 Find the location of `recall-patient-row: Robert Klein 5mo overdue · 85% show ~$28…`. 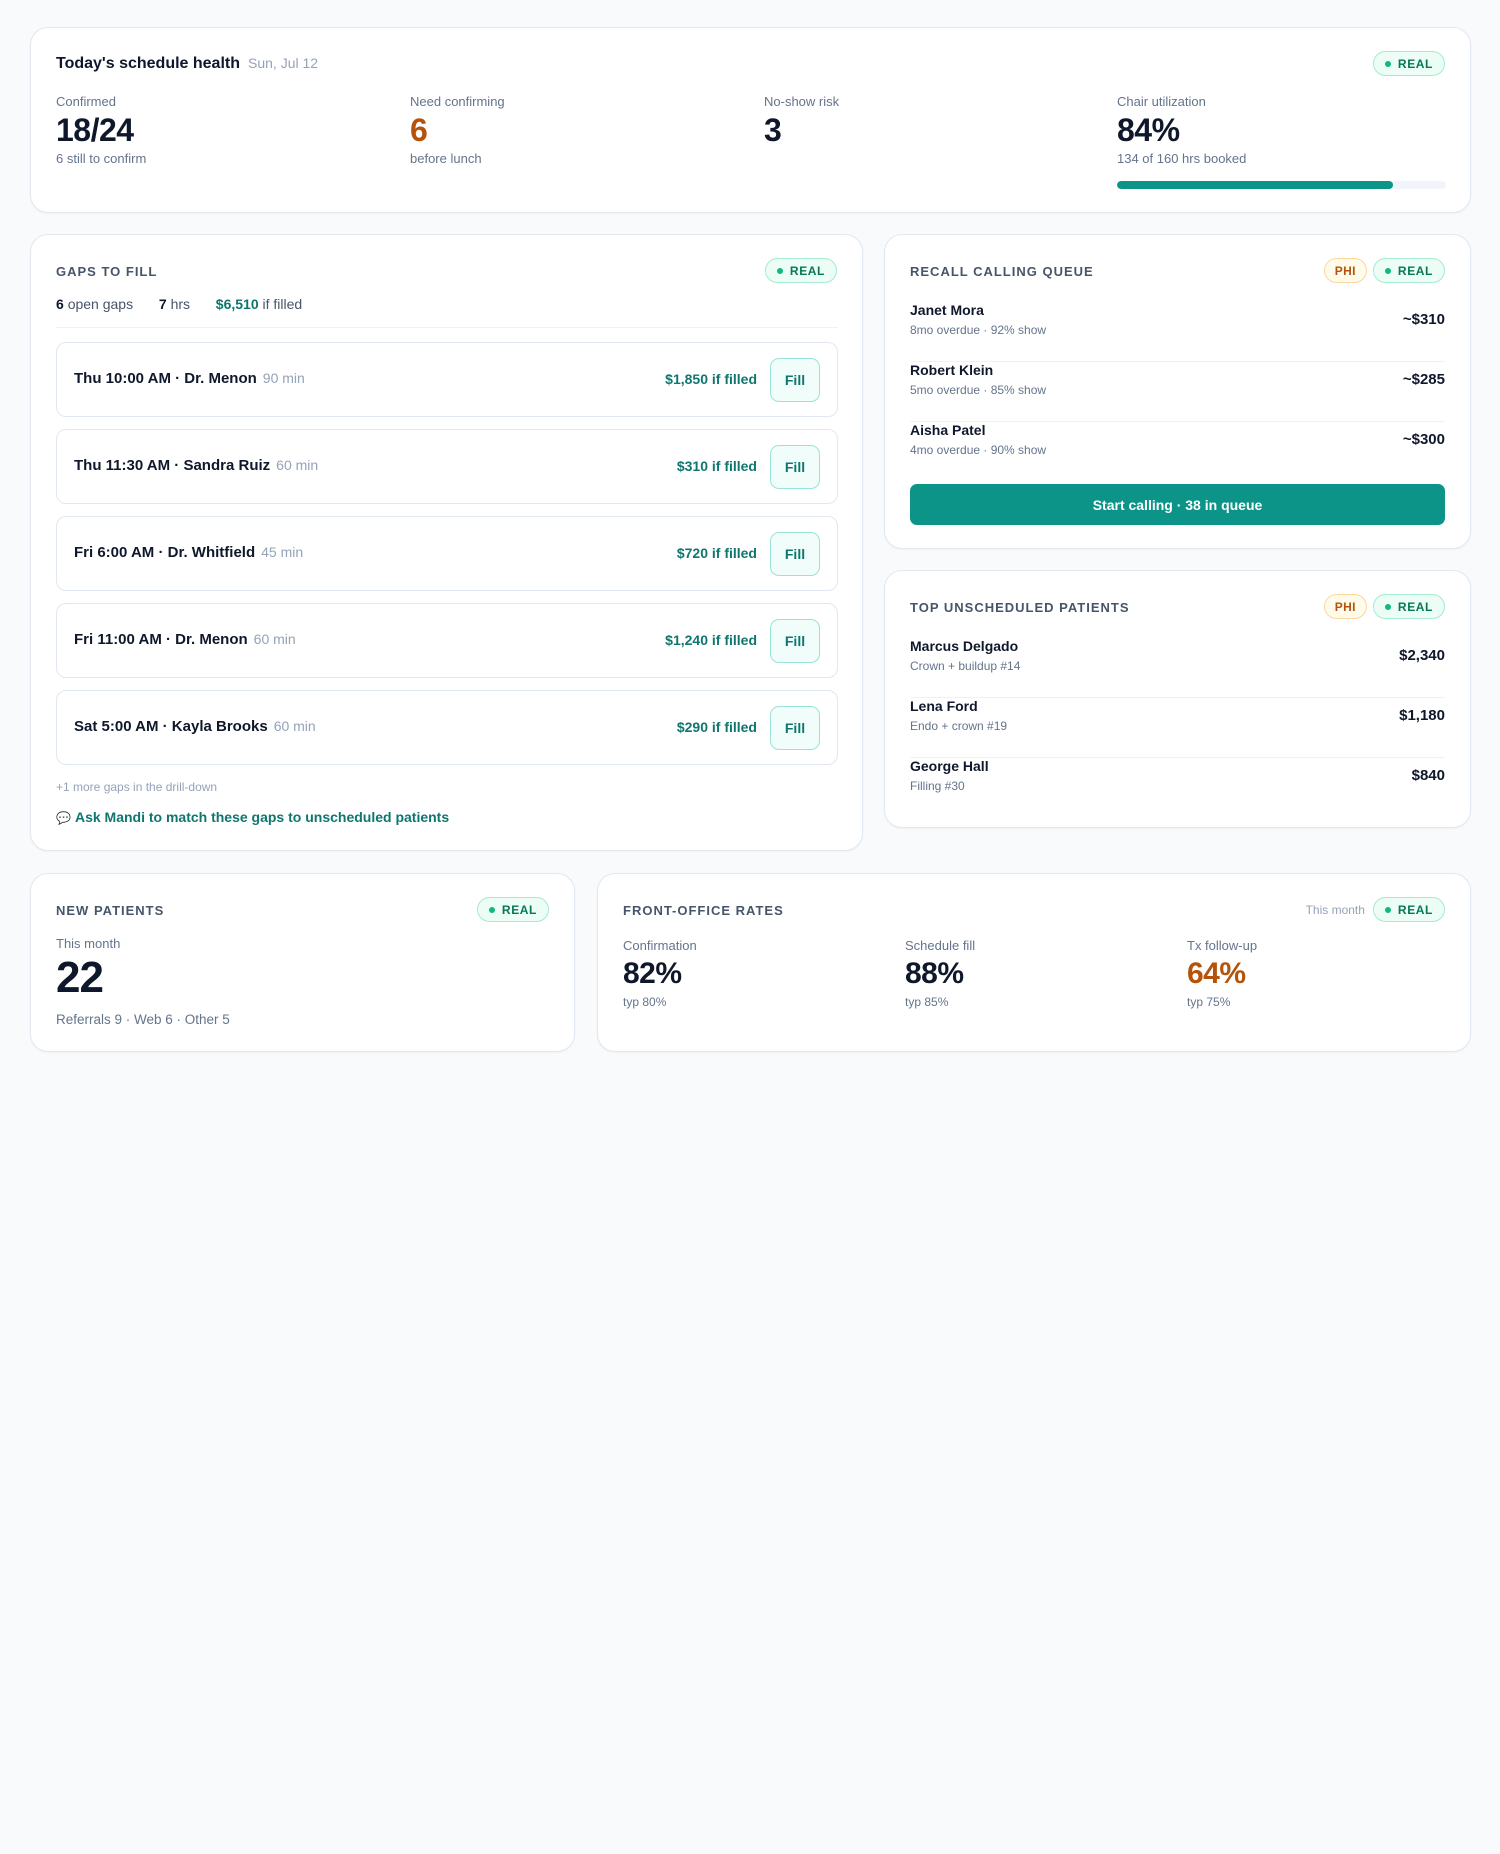

recall-patient-row: Robert Klein 5mo overdue · 85% show ~$28… is located at coordinates (1177, 392).